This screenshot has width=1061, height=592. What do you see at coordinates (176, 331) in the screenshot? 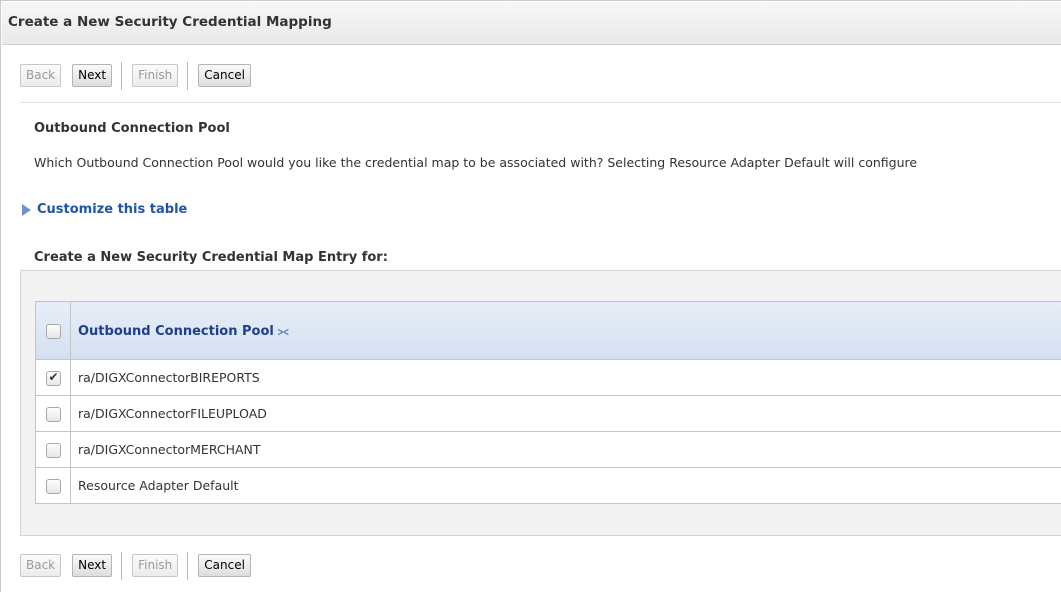
I see `column-header-label: Outbound Connection Pool` at bounding box center [176, 331].